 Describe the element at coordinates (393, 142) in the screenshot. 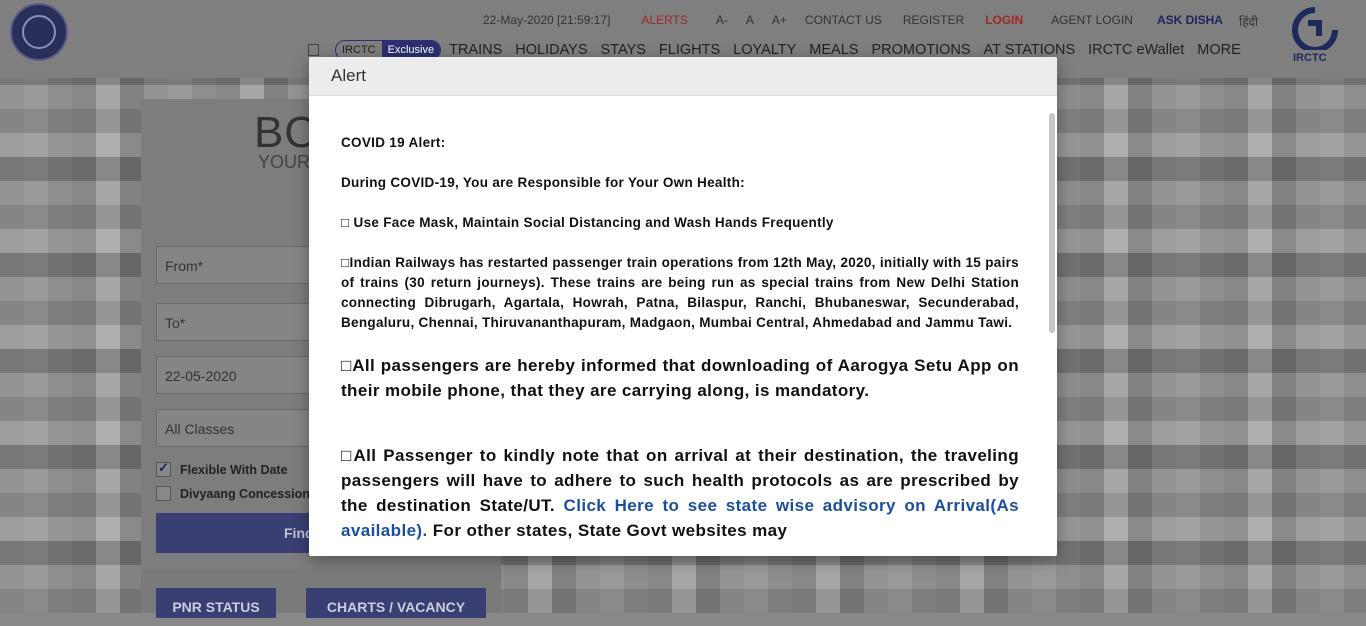

I see `covid-alert-heading: COVID 19 Alert:` at that location.